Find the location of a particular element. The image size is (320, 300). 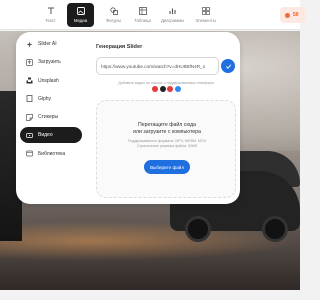

tool-shapes: Фигуры is located at coordinates (113, 15).